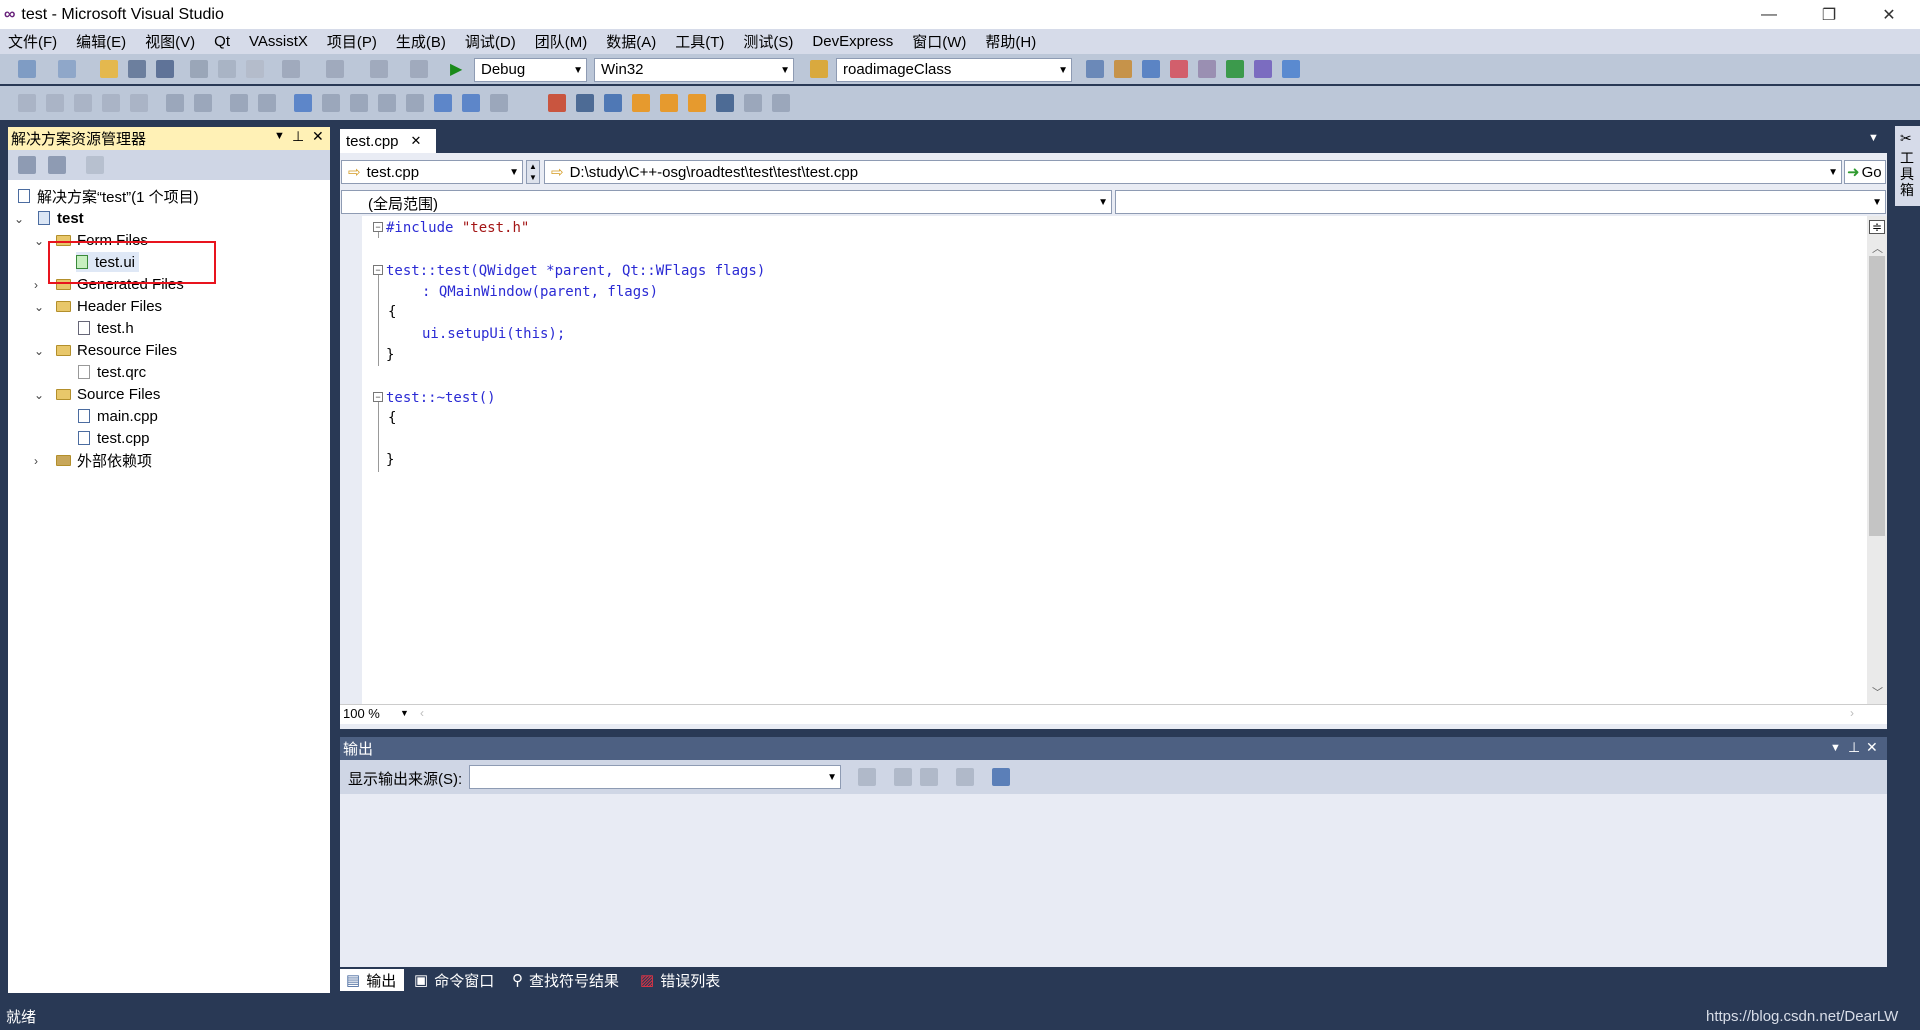  I want to click on clear-bookmarks-icon, so click(499, 103).